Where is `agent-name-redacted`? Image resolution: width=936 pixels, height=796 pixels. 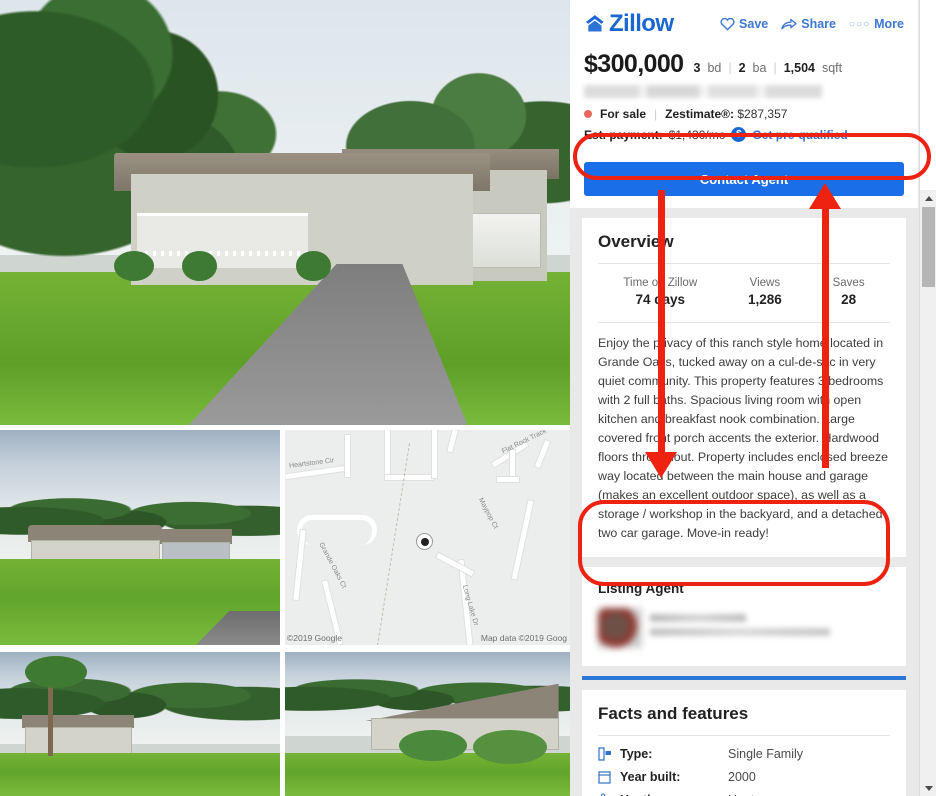 agent-name-redacted is located at coordinates (698, 617).